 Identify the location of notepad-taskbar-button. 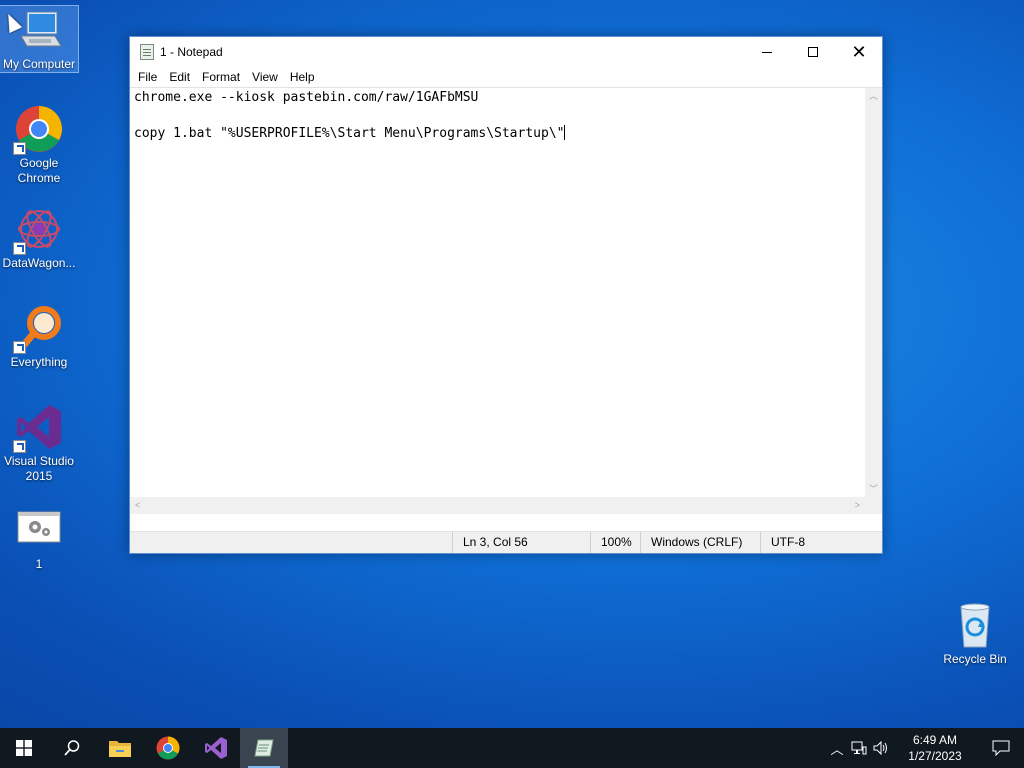
(264, 748).